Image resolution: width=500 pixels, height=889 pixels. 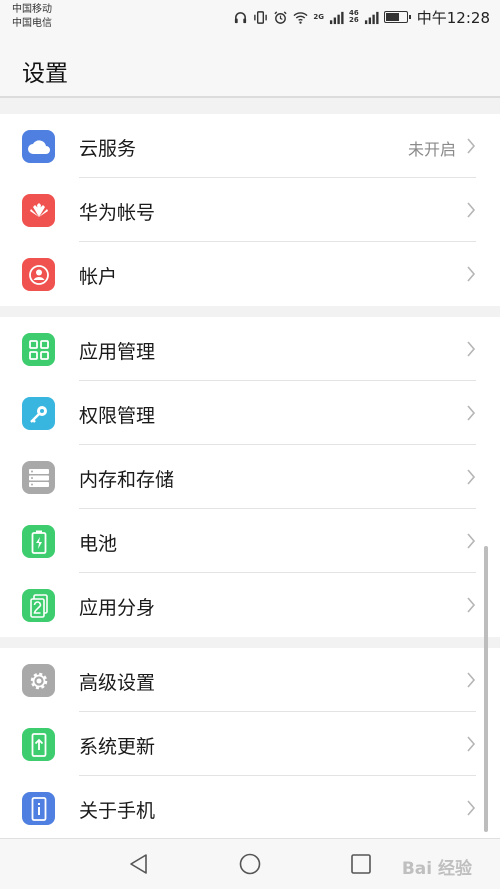 I want to click on settings-item-huawei-account: 华为帐号, so click(x=250, y=210).